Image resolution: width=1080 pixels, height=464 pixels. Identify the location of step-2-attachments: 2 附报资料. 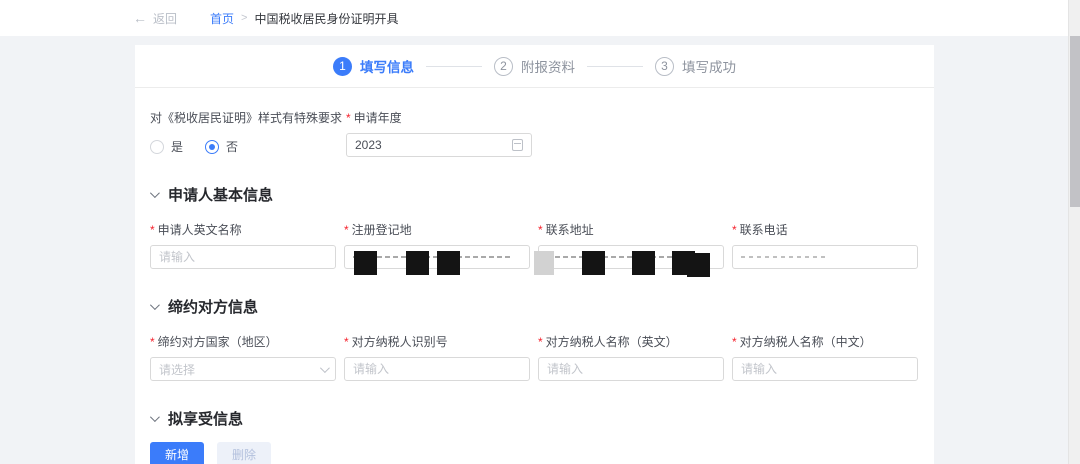
(534, 66).